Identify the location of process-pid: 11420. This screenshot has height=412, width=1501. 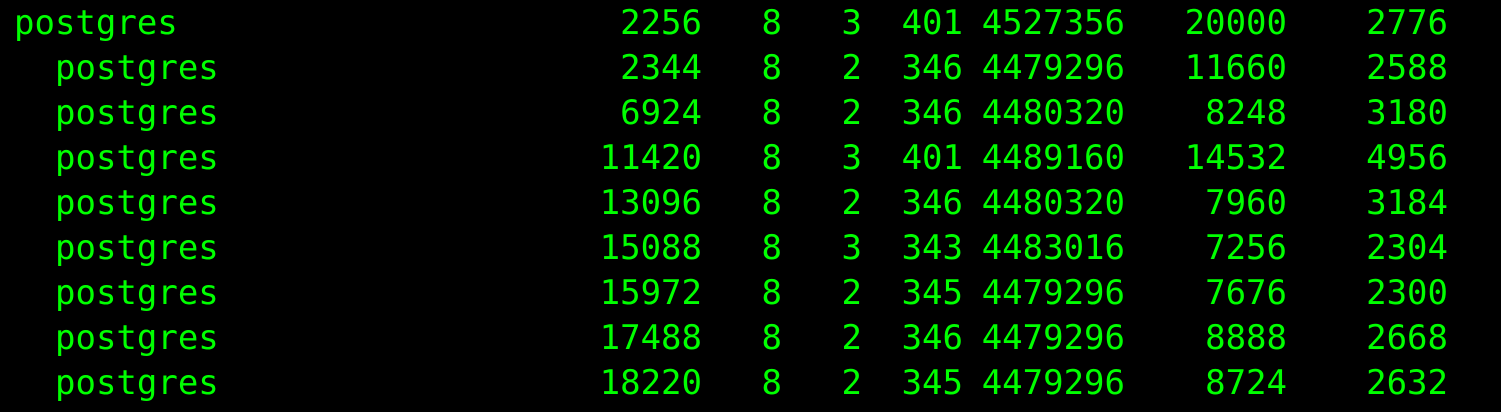
(650, 158).